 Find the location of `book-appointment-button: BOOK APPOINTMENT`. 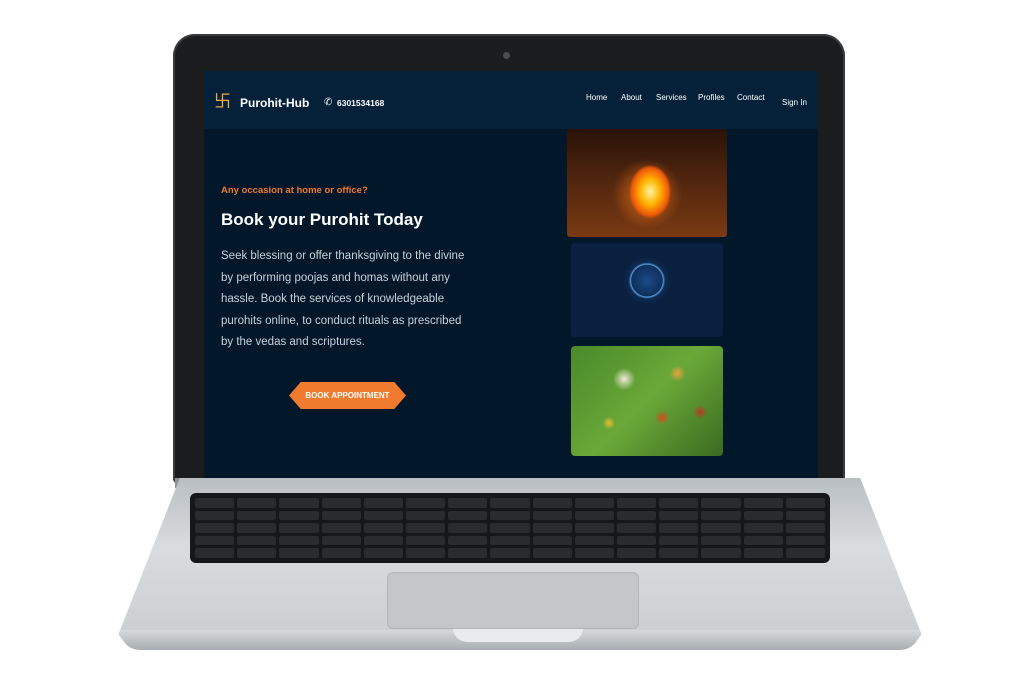

book-appointment-button: BOOK APPOINTMENT is located at coordinates (347, 395).